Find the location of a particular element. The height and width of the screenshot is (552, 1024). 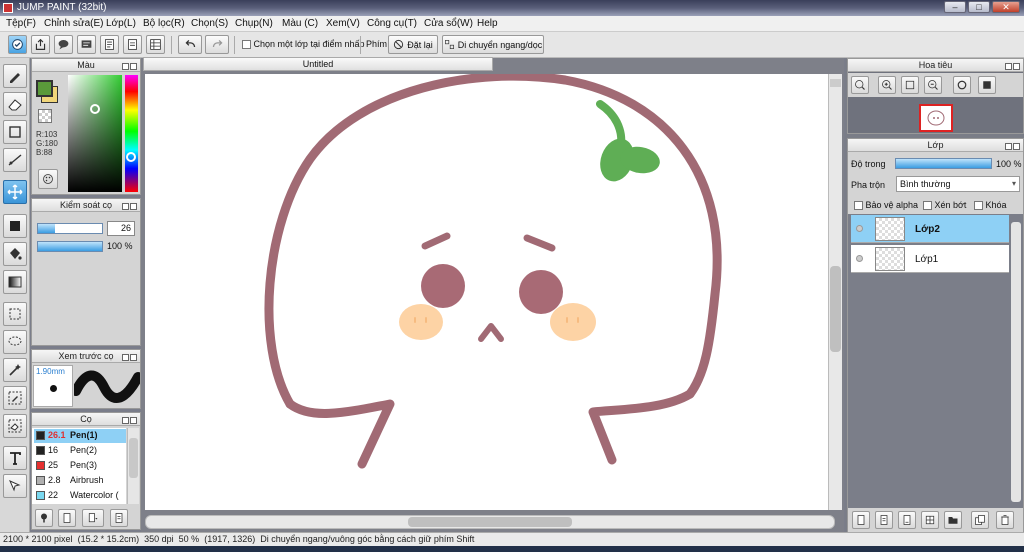

layer-opacity-slider is located at coordinates (943, 163).